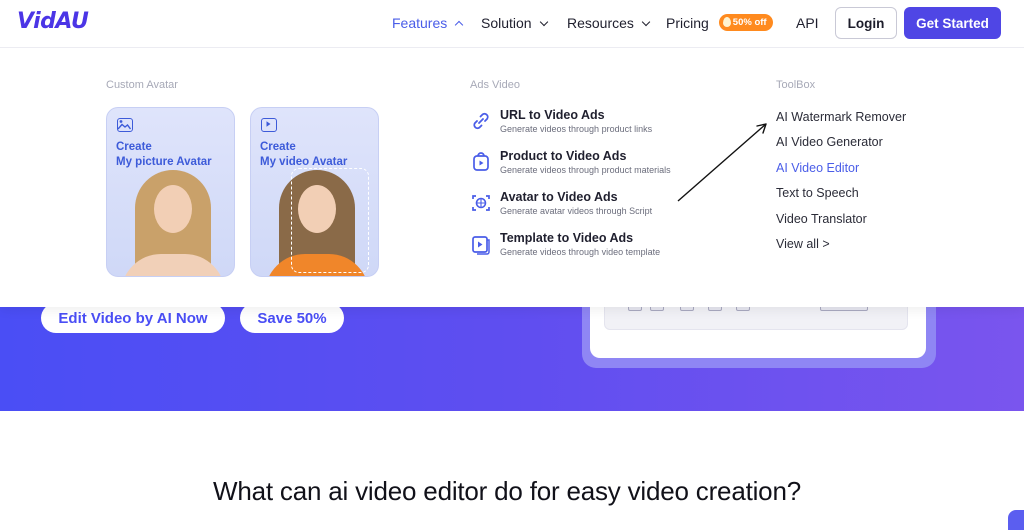 The width and height of the screenshot is (1024, 530). Describe the element at coordinates (133, 318) in the screenshot. I see `edit-video-button: Edit Video by AI Now` at that location.